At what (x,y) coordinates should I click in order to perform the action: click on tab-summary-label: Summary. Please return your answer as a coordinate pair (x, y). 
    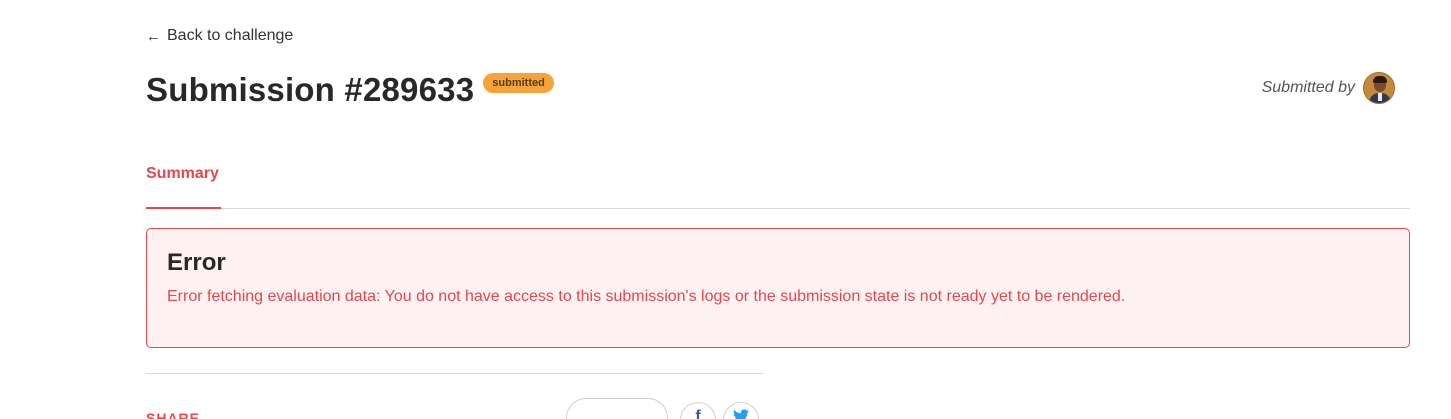
    Looking at the image, I should click on (182, 173).